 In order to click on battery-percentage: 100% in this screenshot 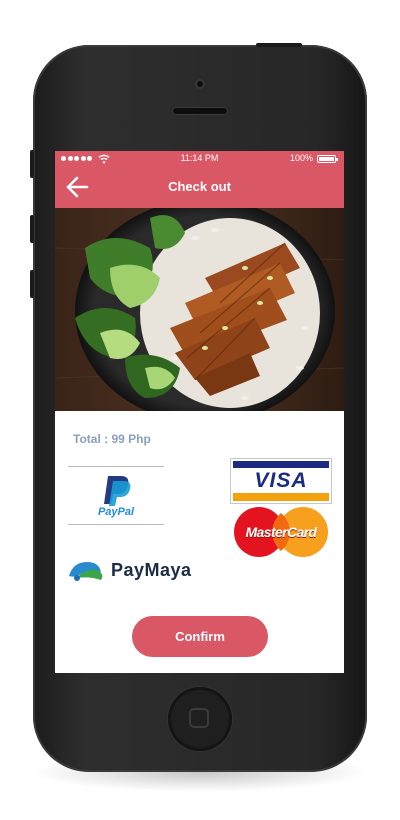, I will do `click(302, 158)`.